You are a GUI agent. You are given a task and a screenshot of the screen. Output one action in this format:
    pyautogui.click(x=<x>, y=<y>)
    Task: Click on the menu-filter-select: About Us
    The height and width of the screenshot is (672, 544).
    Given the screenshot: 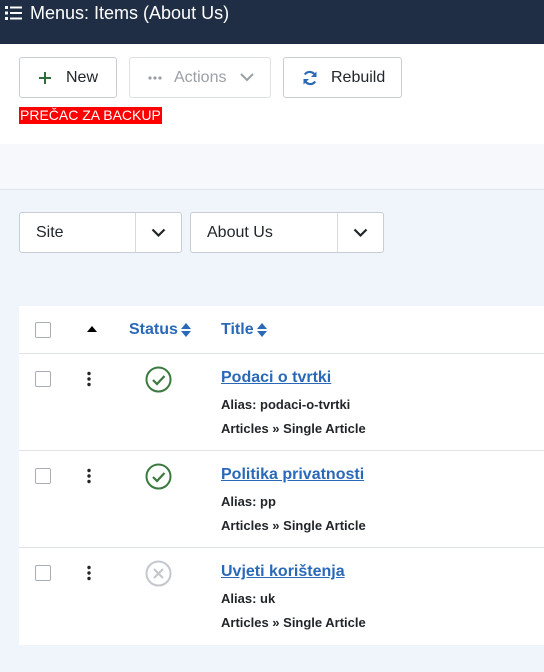 What is the action you would take?
    pyautogui.click(x=287, y=232)
    